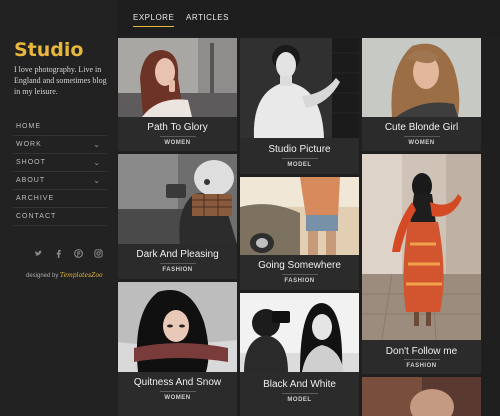 This screenshot has height=416, width=500. Describe the element at coordinates (60, 163) in the screenshot. I see `nav-item-shoot: SHOOT ⌄` at that location.